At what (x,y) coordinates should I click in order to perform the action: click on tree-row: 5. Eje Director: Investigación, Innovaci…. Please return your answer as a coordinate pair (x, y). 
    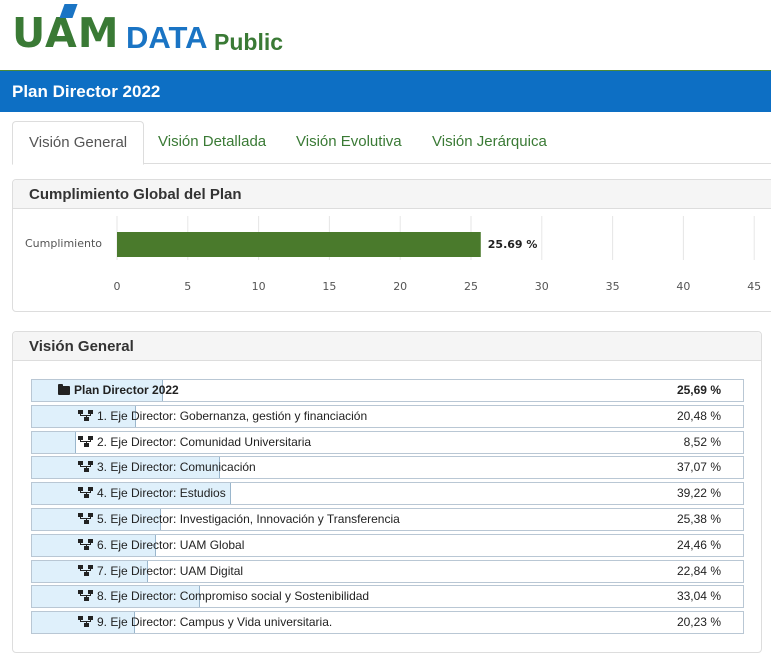
    Looking at the image, I should click on (387, 519).